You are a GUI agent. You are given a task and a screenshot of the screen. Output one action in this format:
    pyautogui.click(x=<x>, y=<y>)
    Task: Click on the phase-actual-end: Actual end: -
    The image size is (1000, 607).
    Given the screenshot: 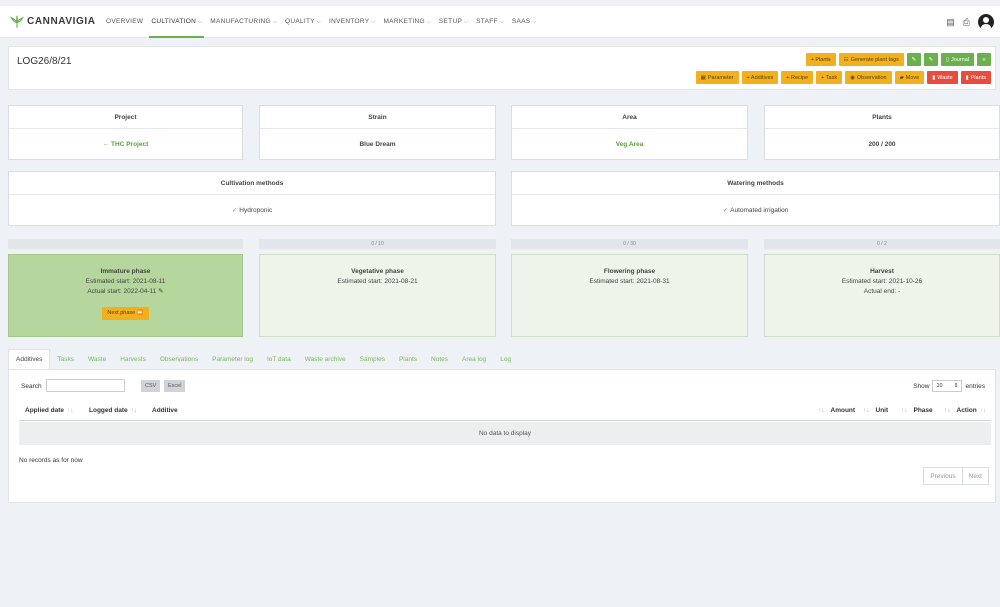 What is the action you would take?
    pyautogui.click(x=882, y=291)
    